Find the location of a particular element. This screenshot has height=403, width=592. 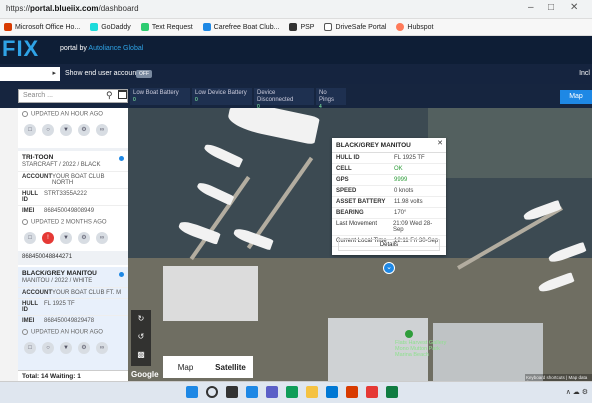

search-icon is located at coordinates (212, 392).